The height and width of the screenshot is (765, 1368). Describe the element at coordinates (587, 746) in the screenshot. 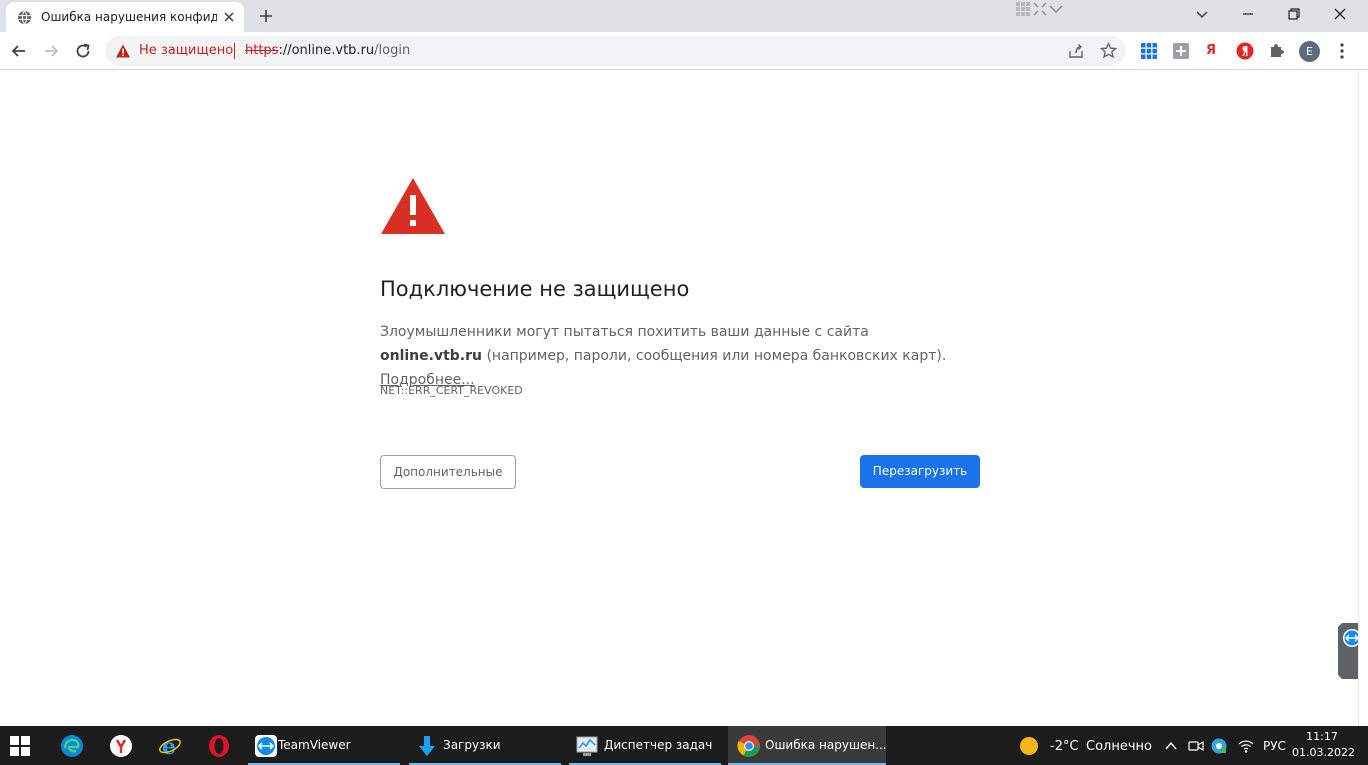

I see `task-manager-icon` at that location.